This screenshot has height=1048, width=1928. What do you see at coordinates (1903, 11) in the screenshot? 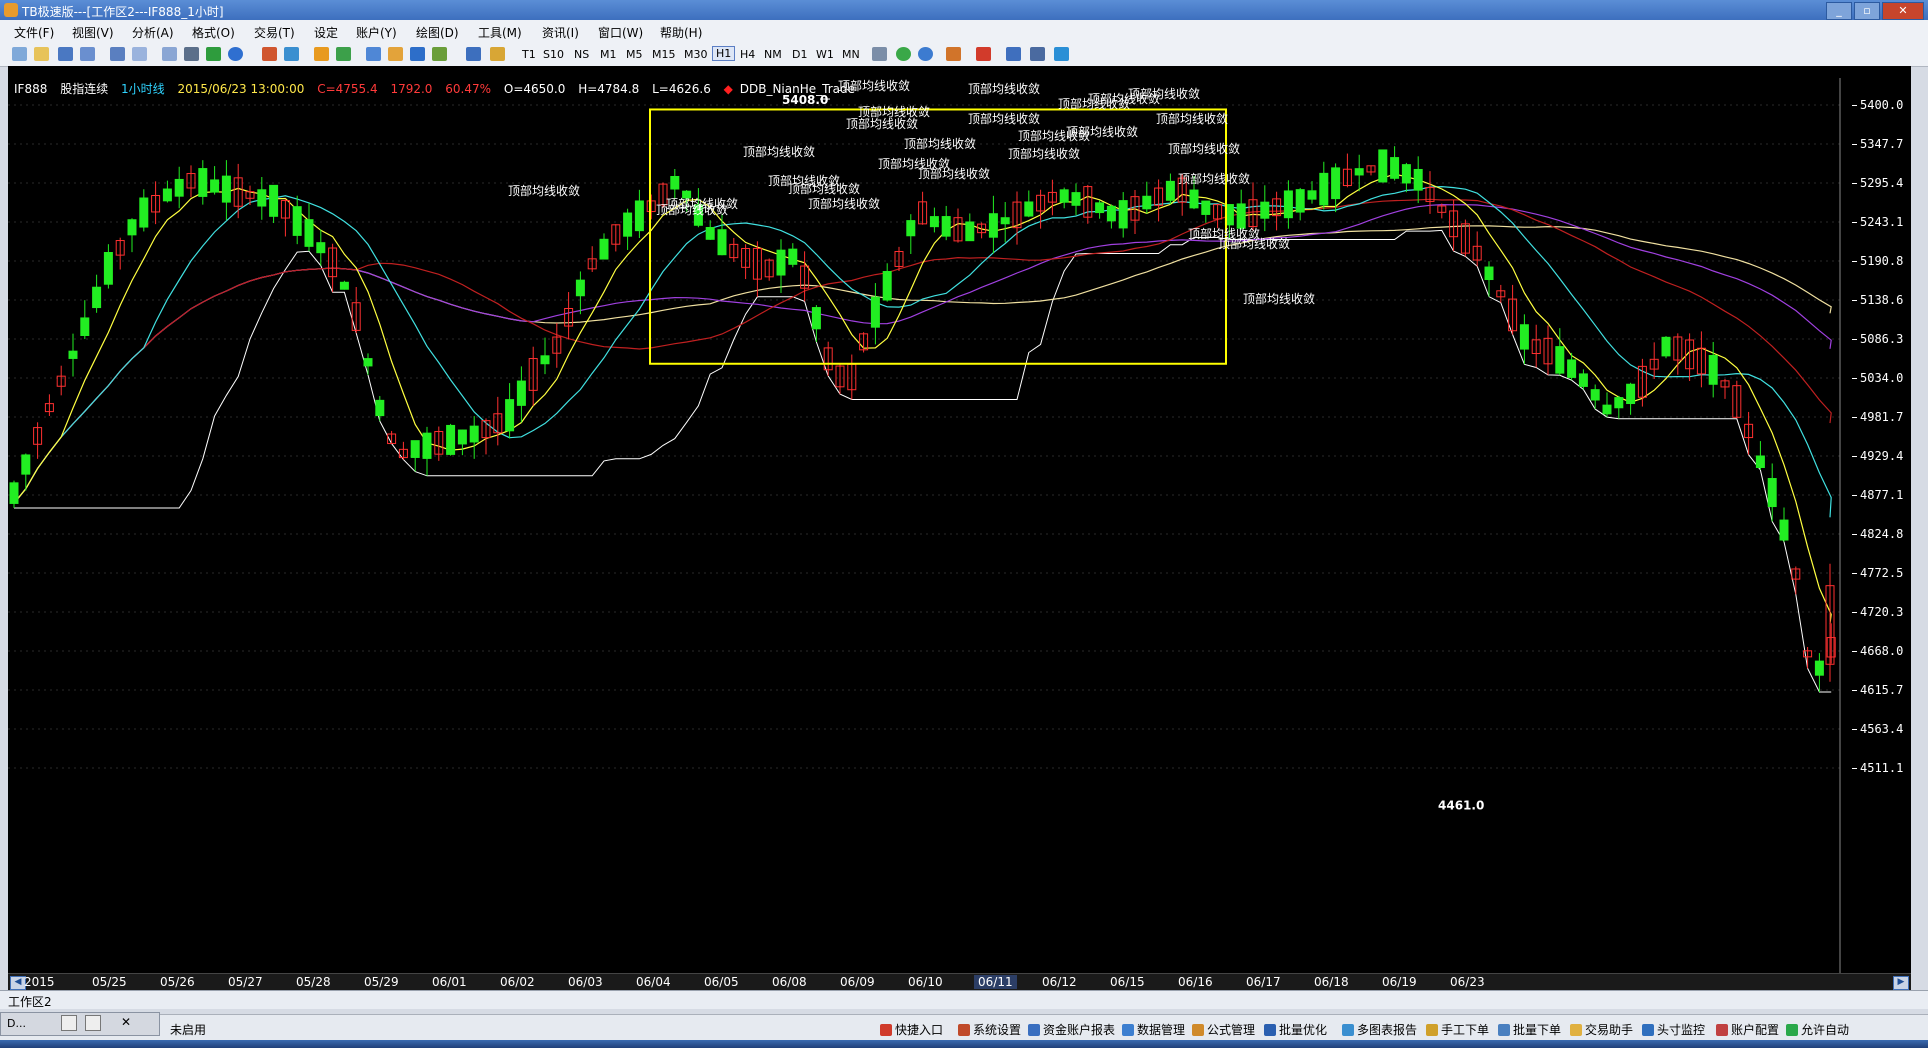
I see `close-button: ✕` at bounding box center [1903, 11].